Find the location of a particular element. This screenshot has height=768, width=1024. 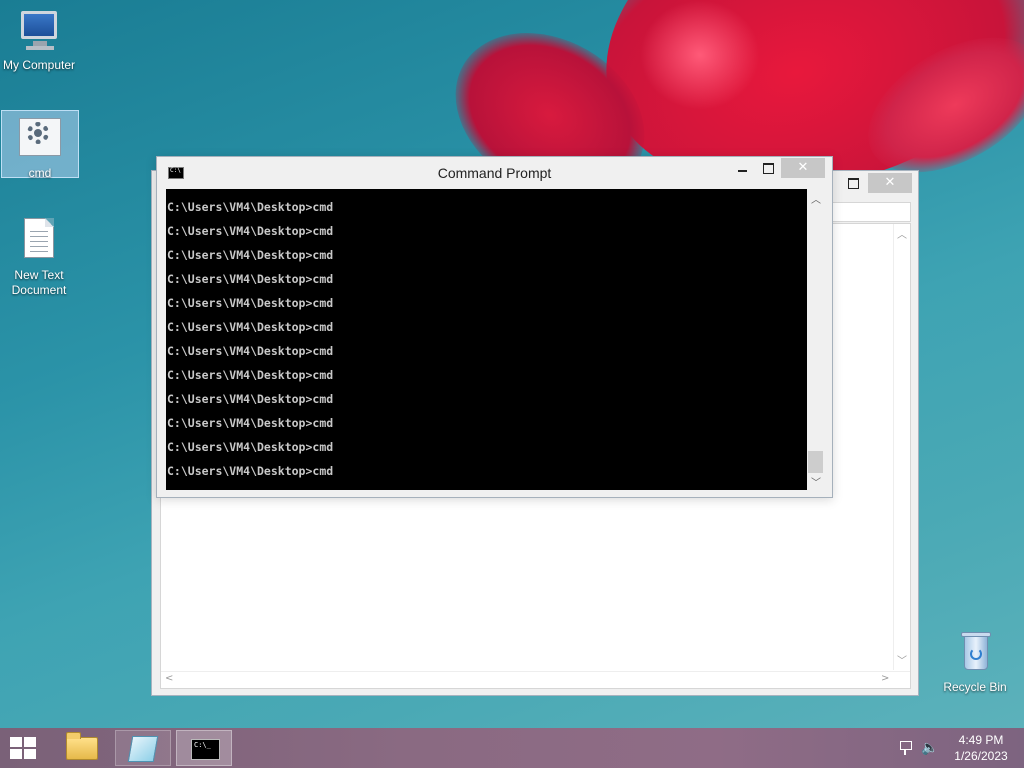

folder-icon is located at coordinates (82, 746).